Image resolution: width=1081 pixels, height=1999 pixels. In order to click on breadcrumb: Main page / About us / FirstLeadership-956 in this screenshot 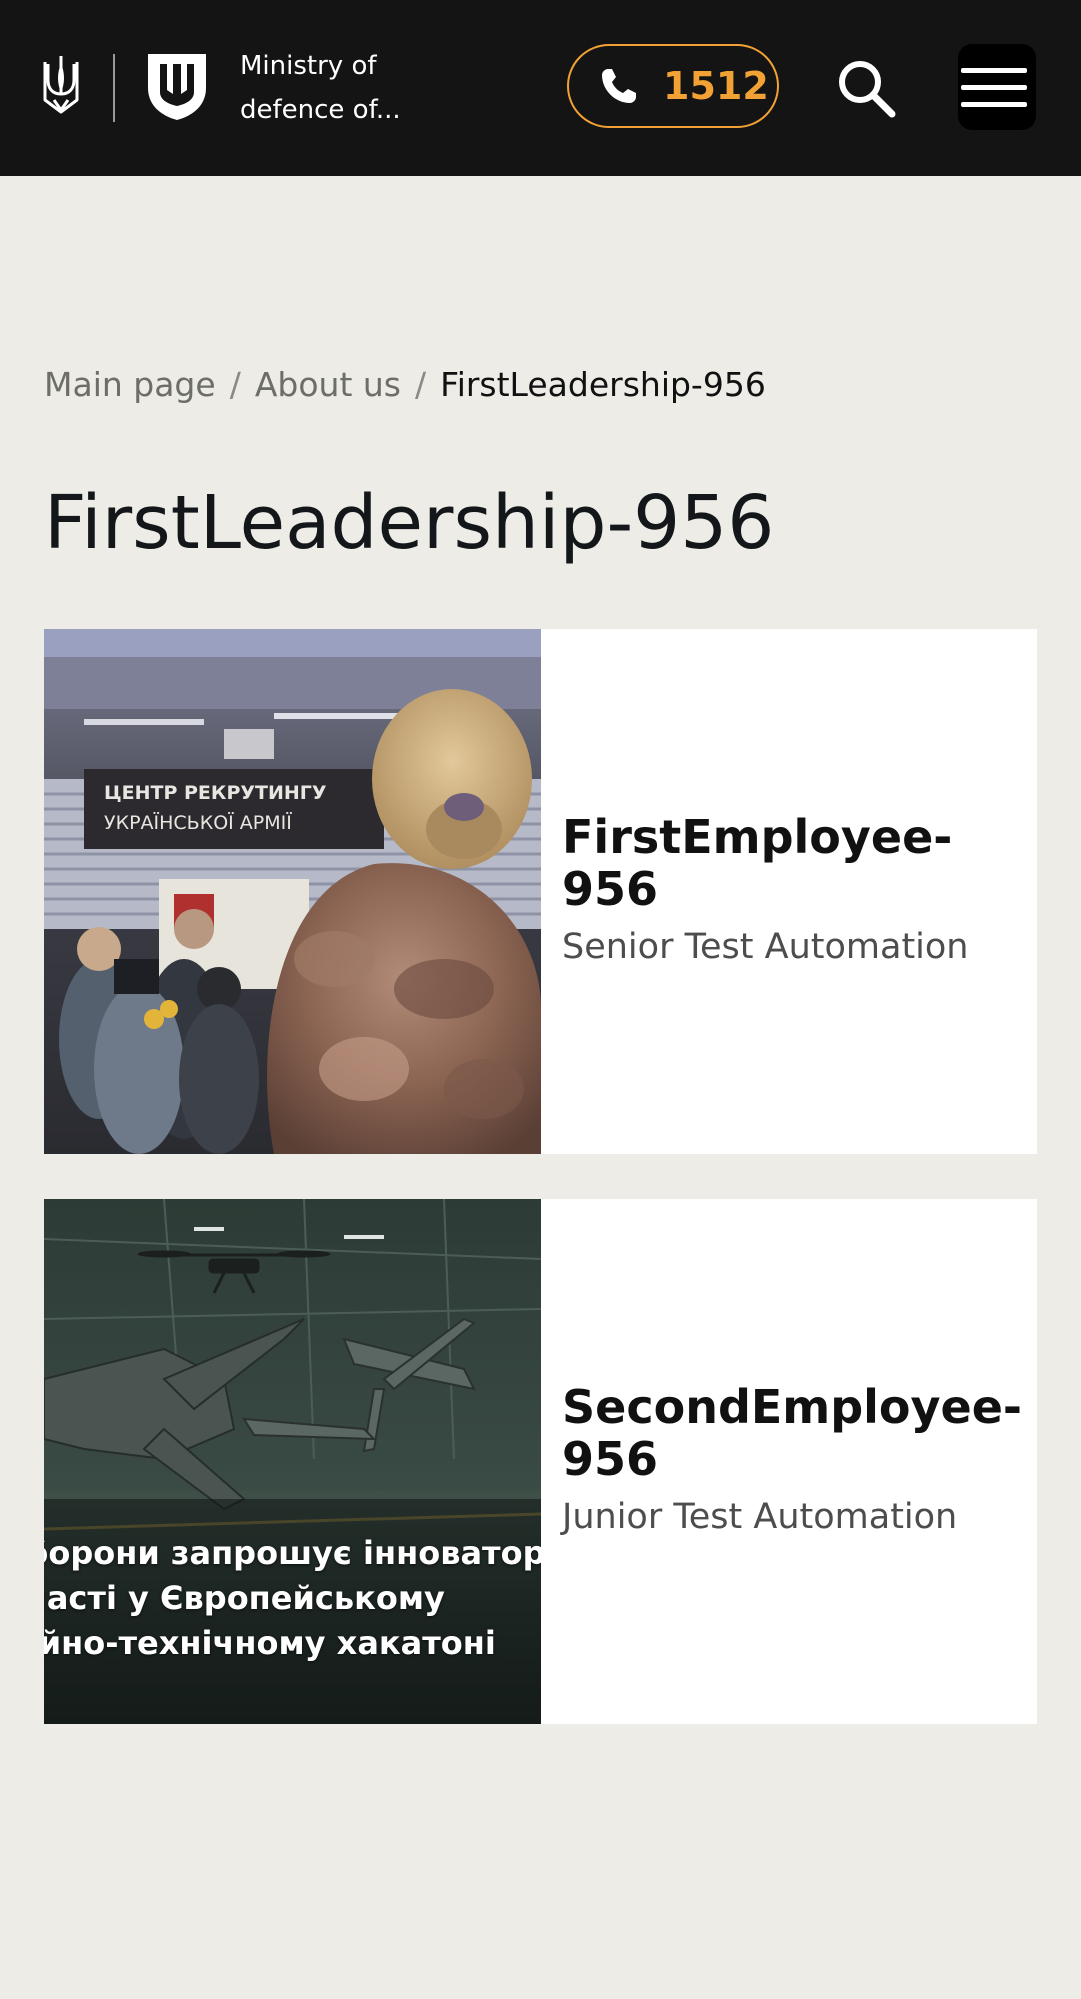, I will do `click(405, 385)`.